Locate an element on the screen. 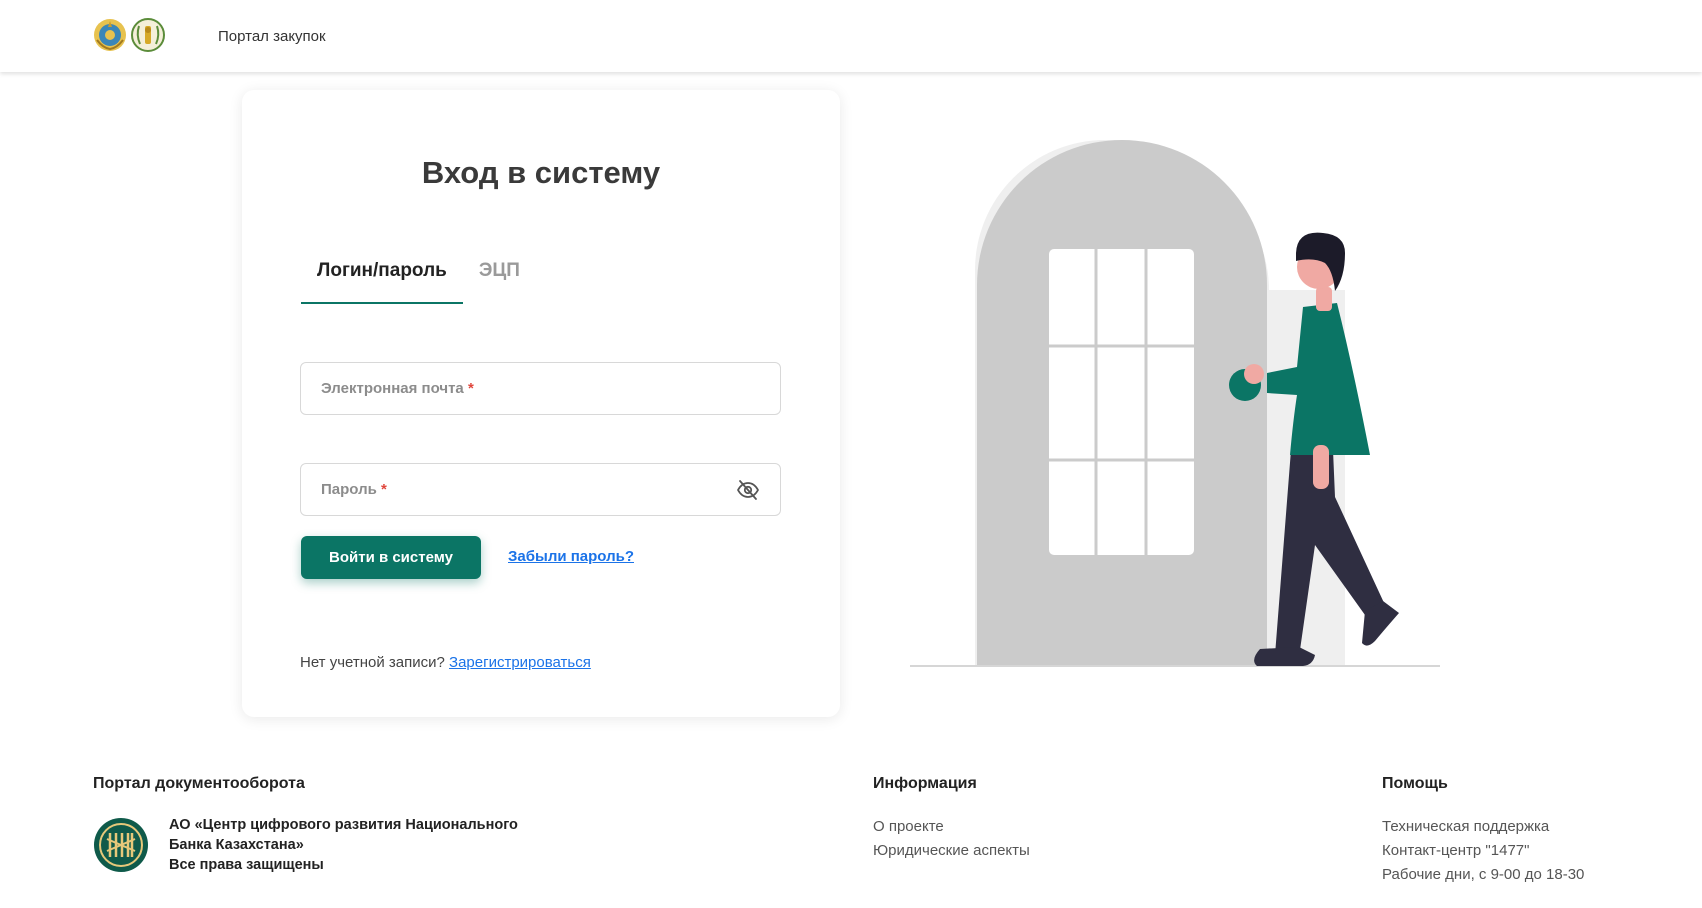  footer-link-support: Техническая поддержка is located at coordinates (1483, 827).